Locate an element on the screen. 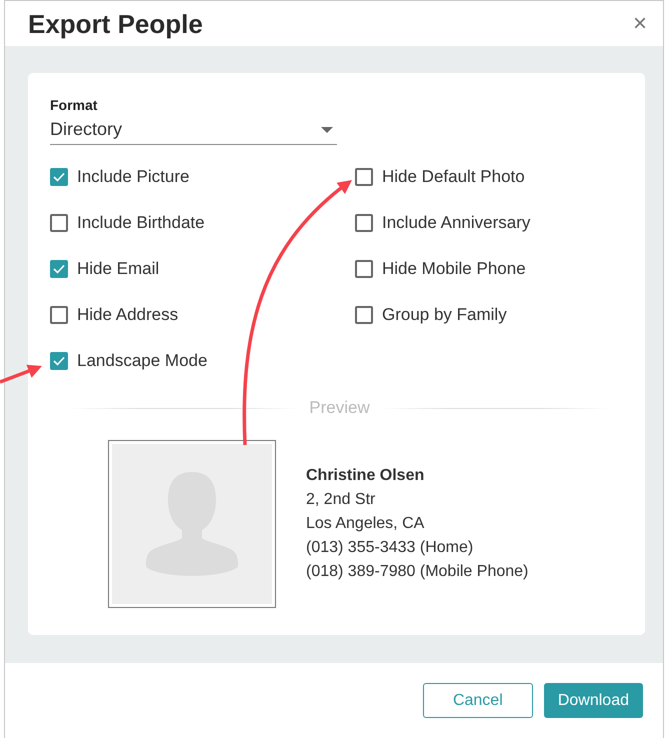 This screenshot has height=738, width=667. contact-detail: 2, 2nd Str is located at coordinates (341, 500).